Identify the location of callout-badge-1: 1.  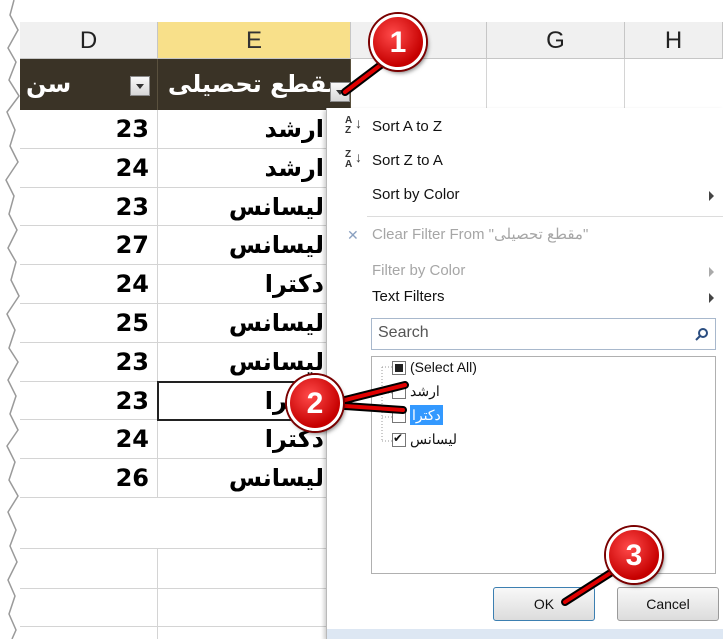
(398, 42).